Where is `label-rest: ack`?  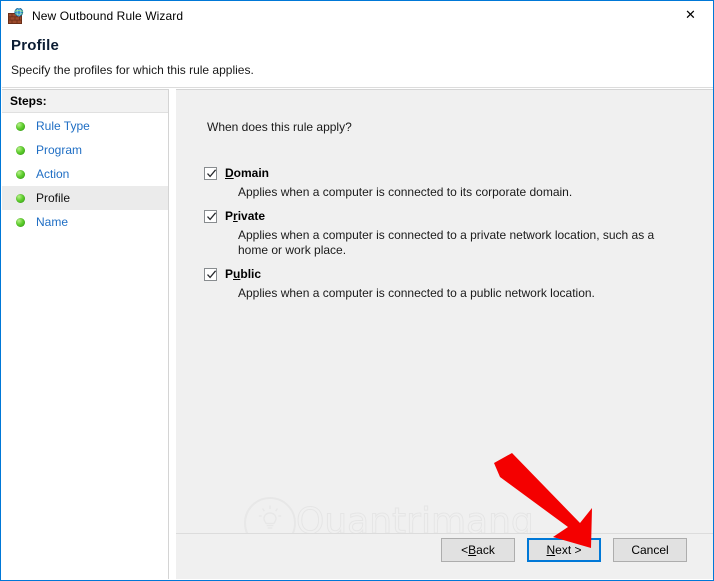
label-rest: ack is located at coordinates (485, 550).